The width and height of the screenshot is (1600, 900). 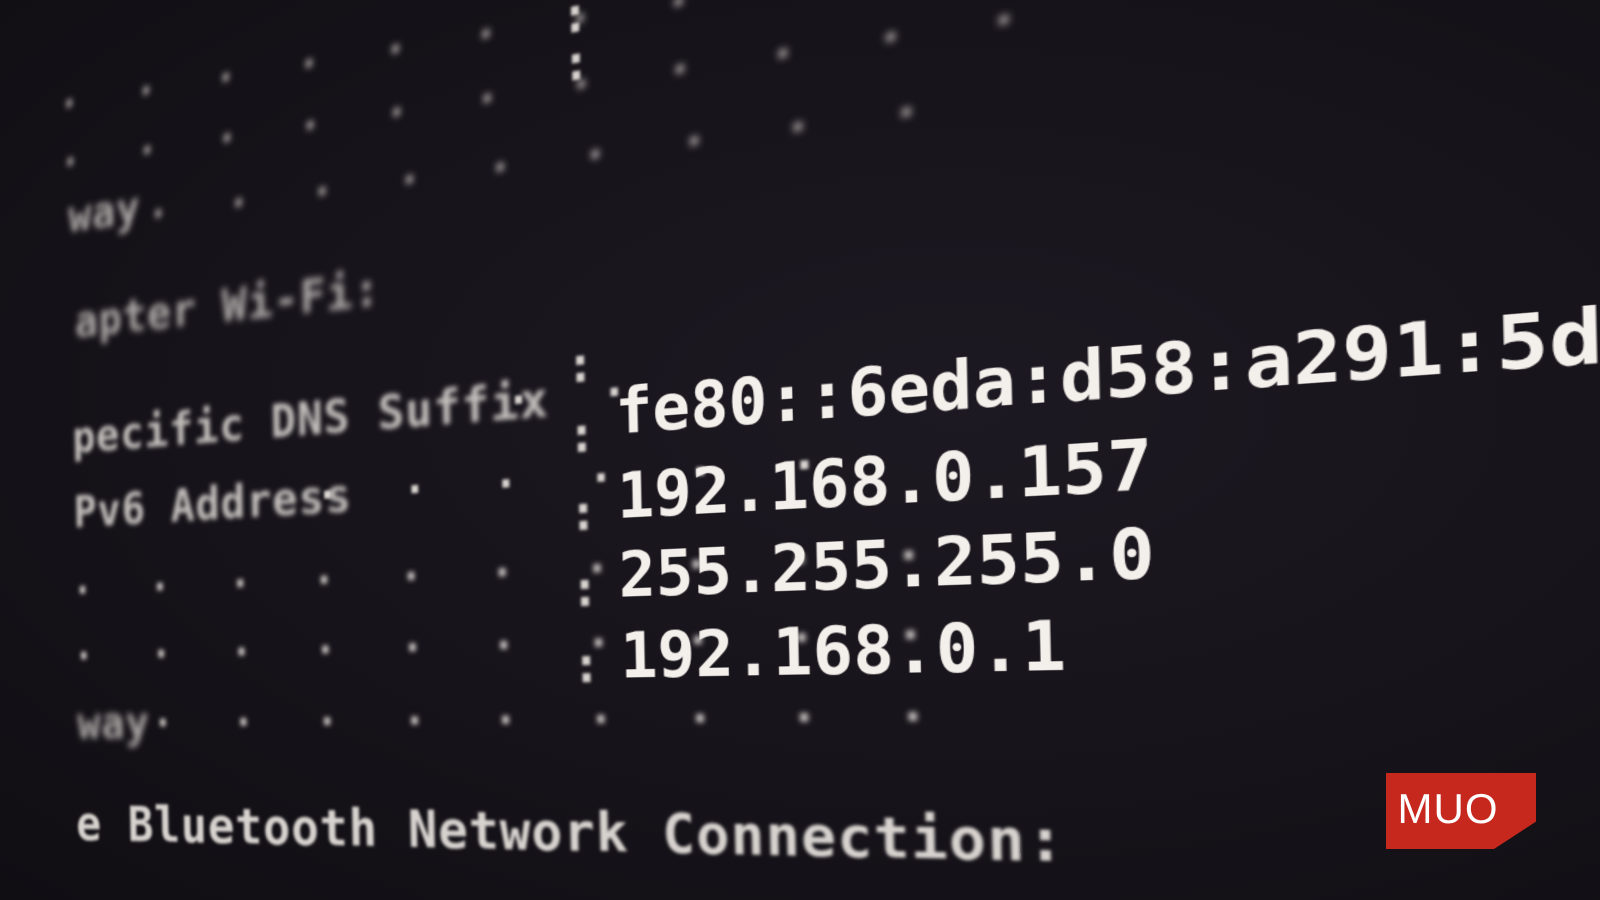 What do you see at coordinates (584, 512) in the screenshot?
I see `ipv4-colon: :` at bounding box center [584, 512].